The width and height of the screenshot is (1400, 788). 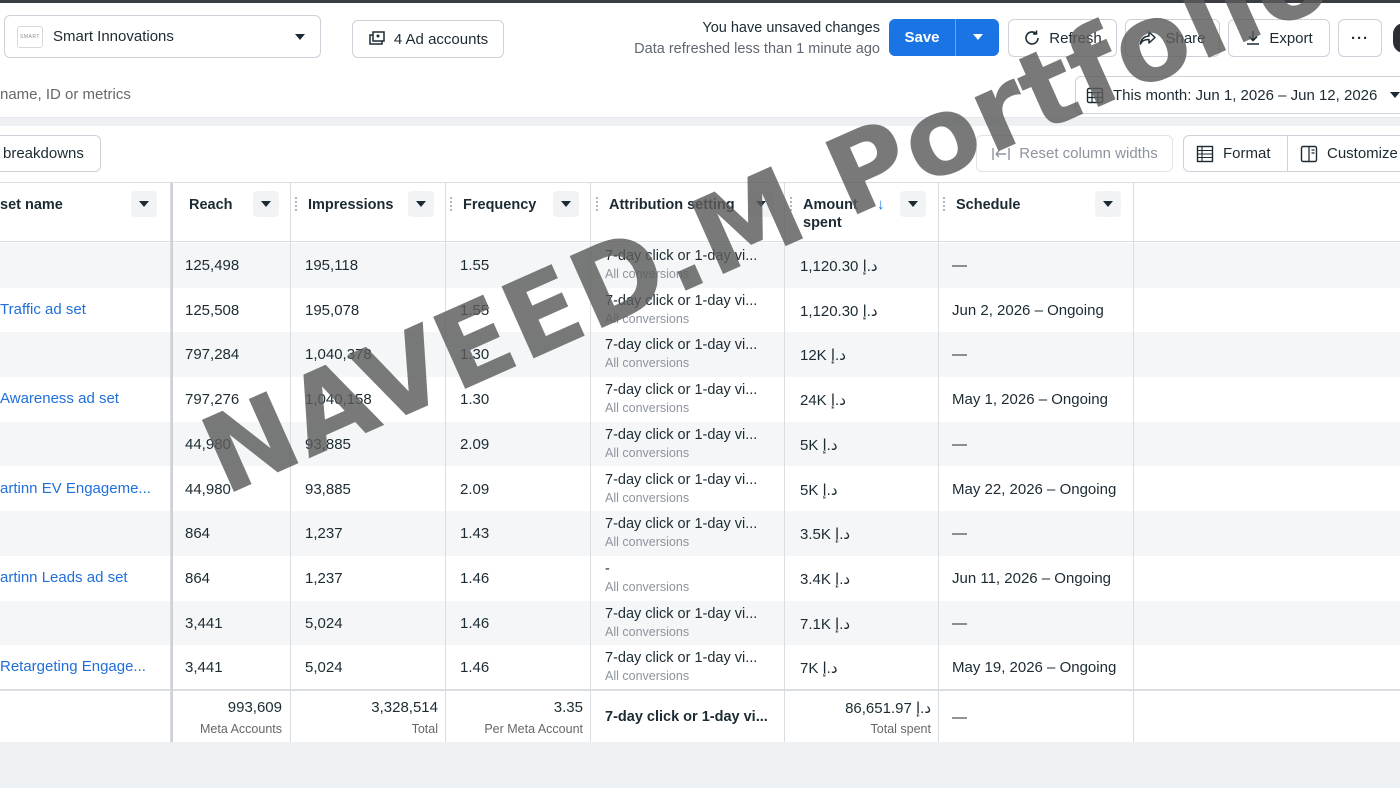 I want to click on cell-schedule: Jun 11, 2026 – Ongoing, so click(x=1032, y=578).